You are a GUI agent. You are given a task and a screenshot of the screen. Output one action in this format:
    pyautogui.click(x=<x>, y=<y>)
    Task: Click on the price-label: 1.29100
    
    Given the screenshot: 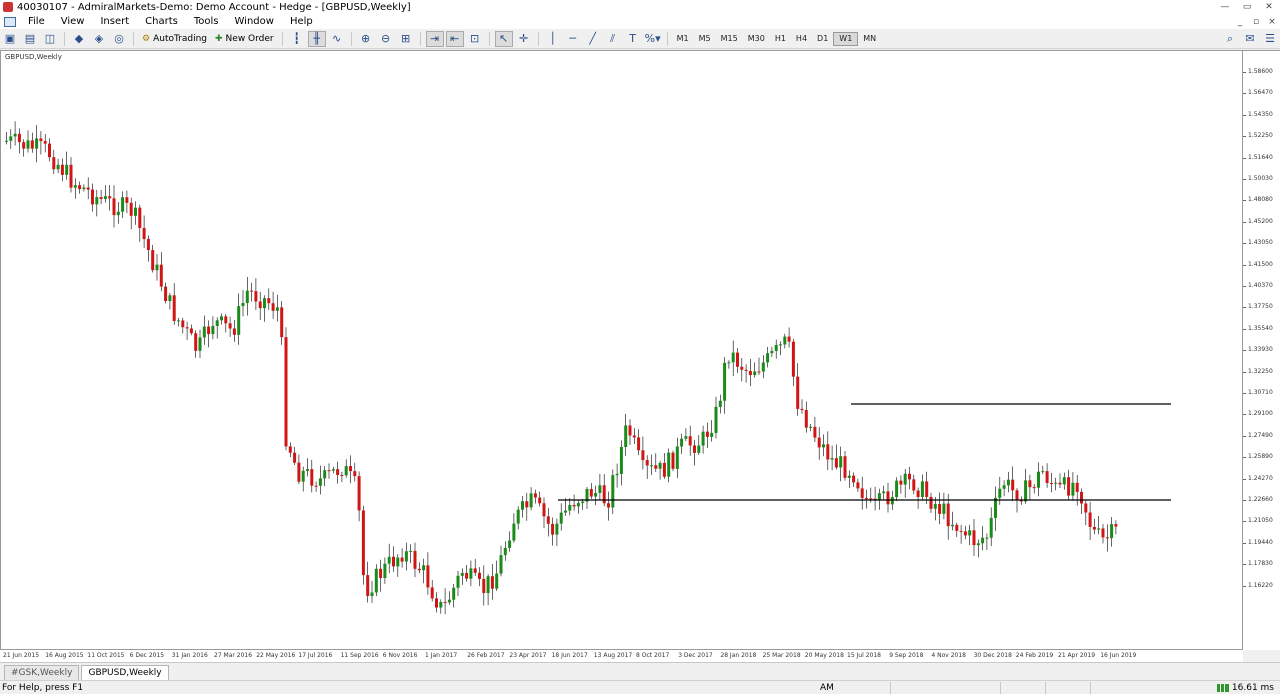 What is the action you would take?
    pyautogui.click(x=1260, y=414)
    